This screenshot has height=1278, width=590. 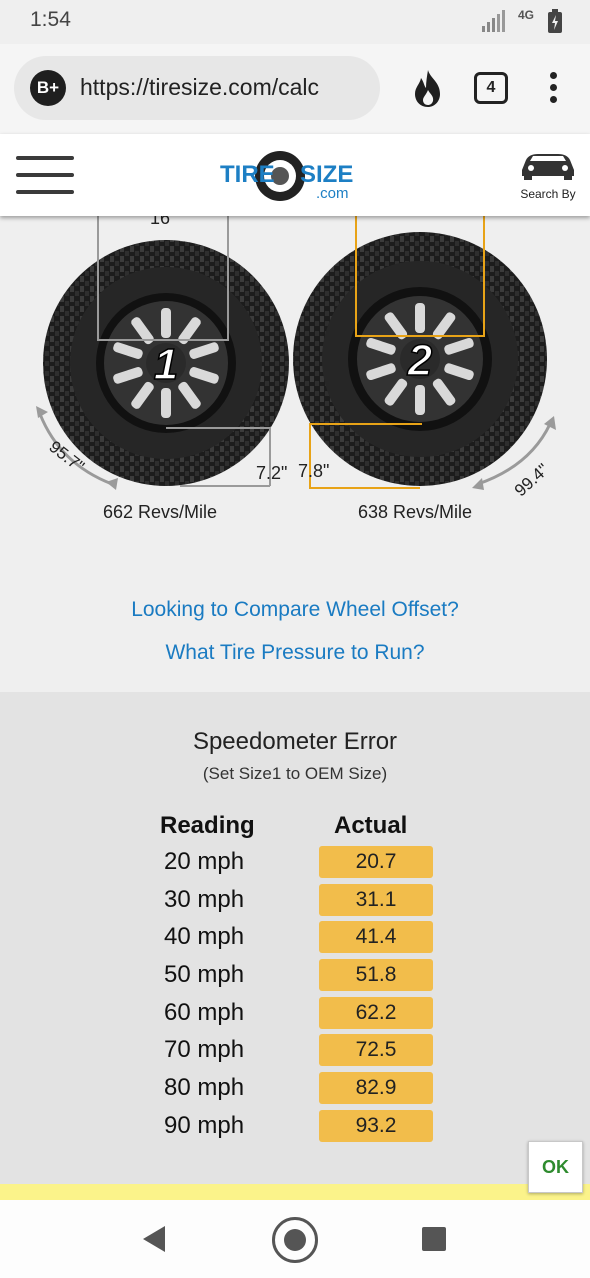 I want to click on actual-cell: 51.8, so click(x=376, y=975).